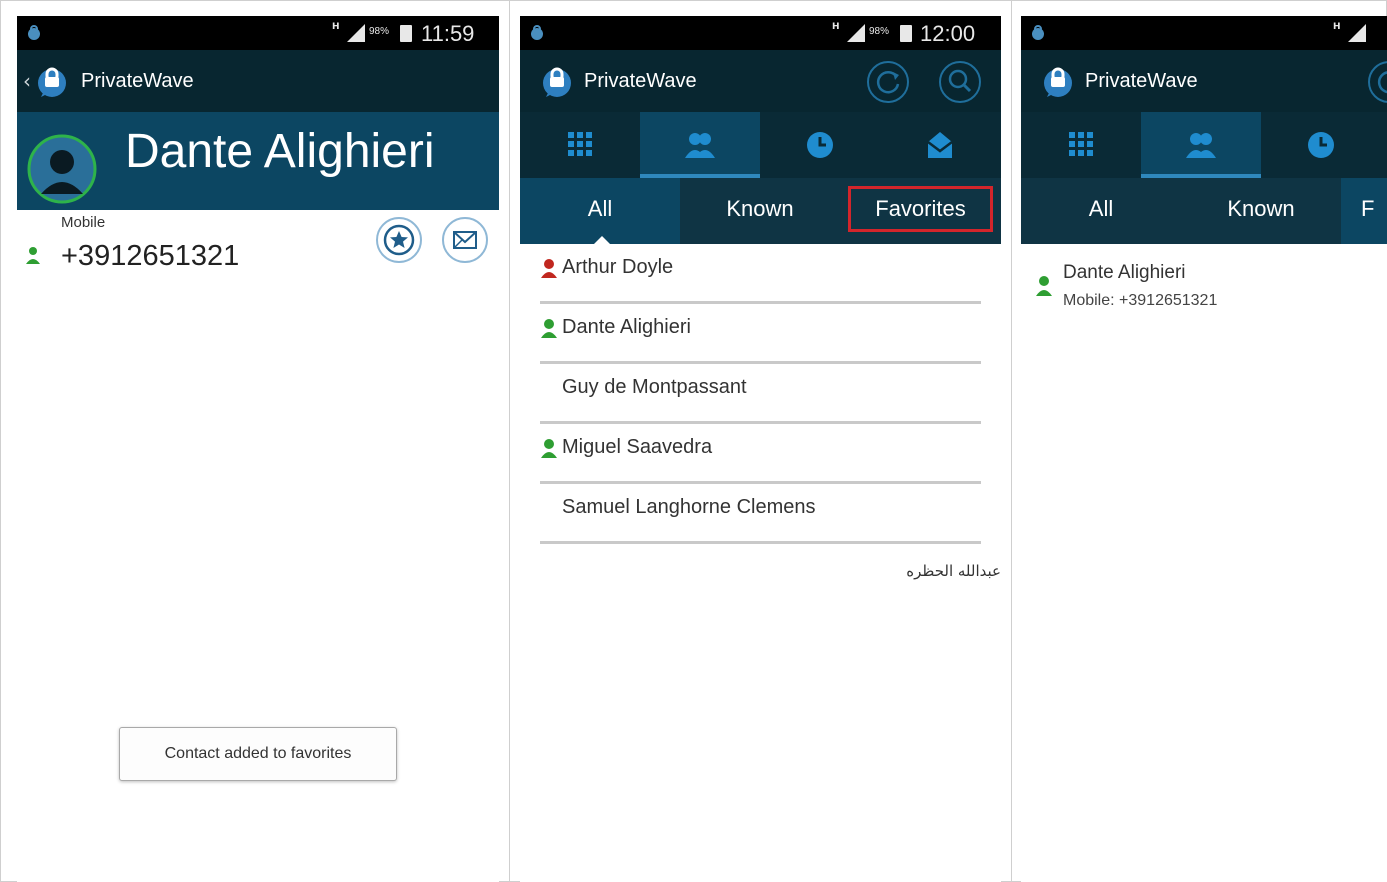 This screenshot has height=882, width=1387. What do you see at coordinates (258, 33) in the screenshot?
I see `status-bar: H 98% 11:59` at bounding box center [258, 33].